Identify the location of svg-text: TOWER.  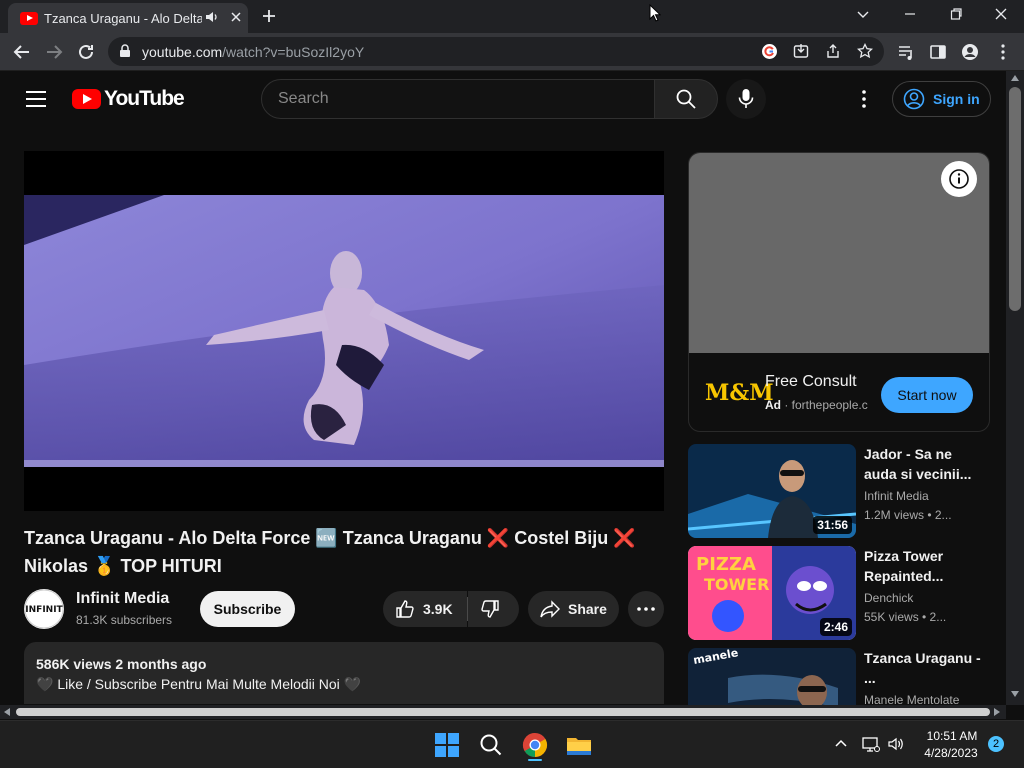
(736, 584).